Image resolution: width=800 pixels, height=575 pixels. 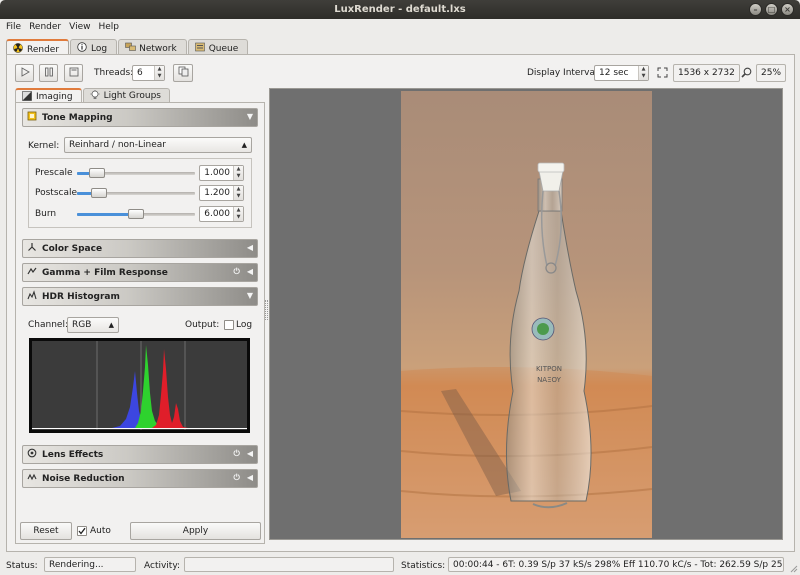 What do you see at coordinates (614, 73) in the screenshot?
I see `display-interval-value: 12 sec` at bounding box center [614, 73].